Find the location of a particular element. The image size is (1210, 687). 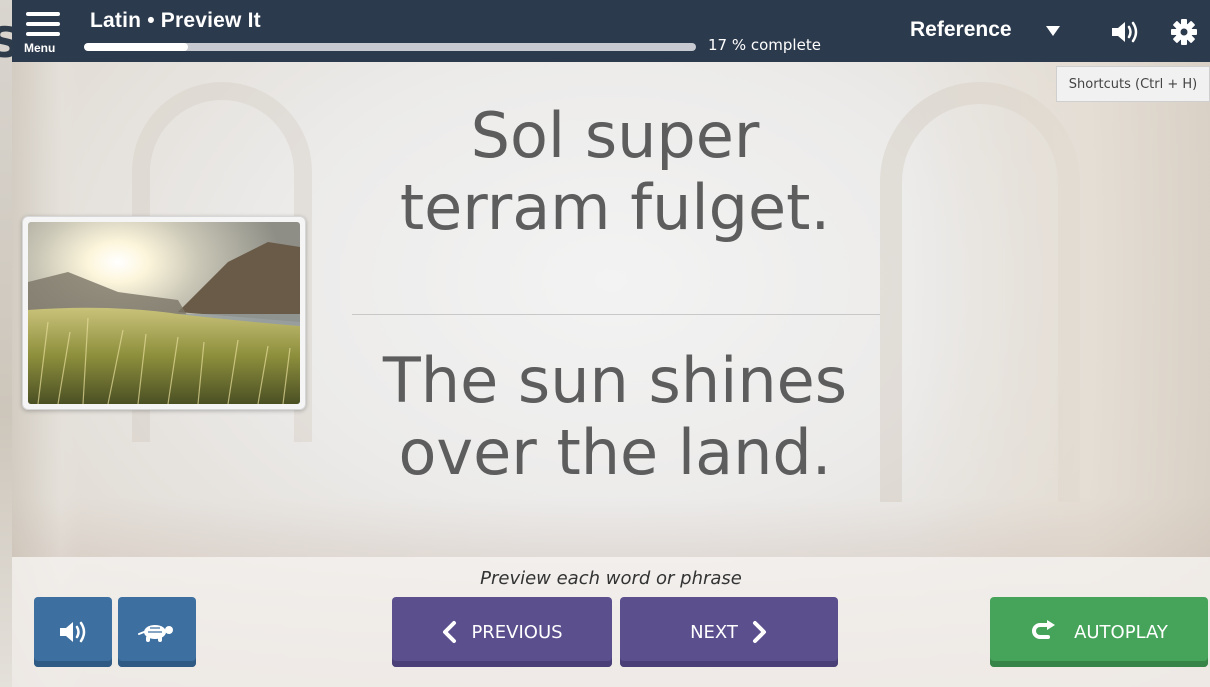

latin-line-1: Sol super is located at coordinates (615, 135).